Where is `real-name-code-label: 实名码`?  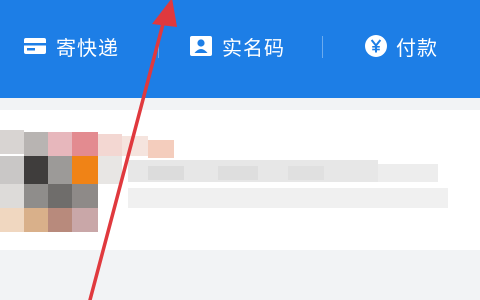
real-name-code-label: 实名码 is located at coordinates (253, 47).